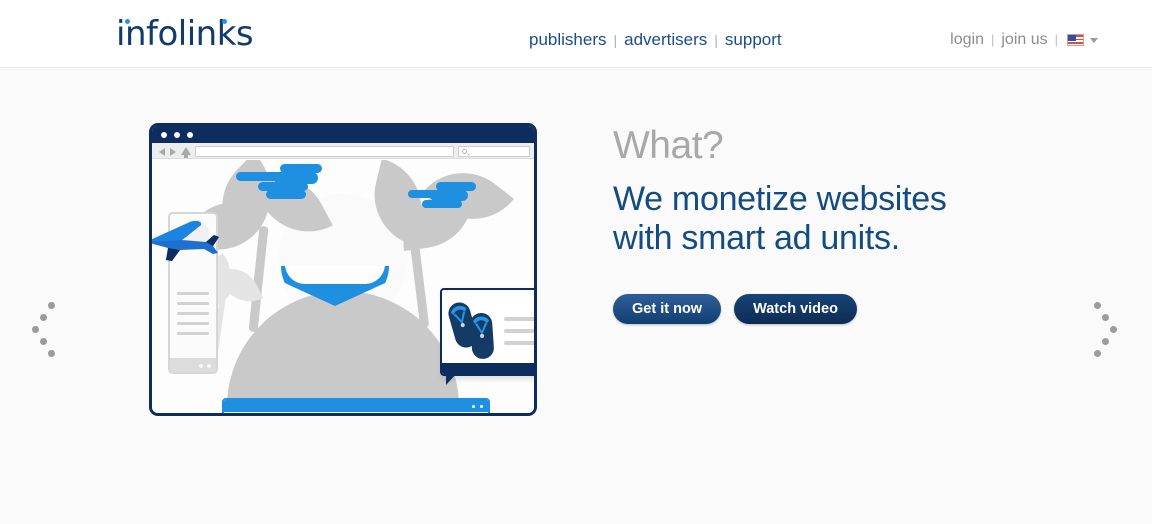 This screenshot has height=524, width=1152. Describe the element at coordinates (795, 309) in the screenshot. I see `watch-video-button: Watch video` at that location.